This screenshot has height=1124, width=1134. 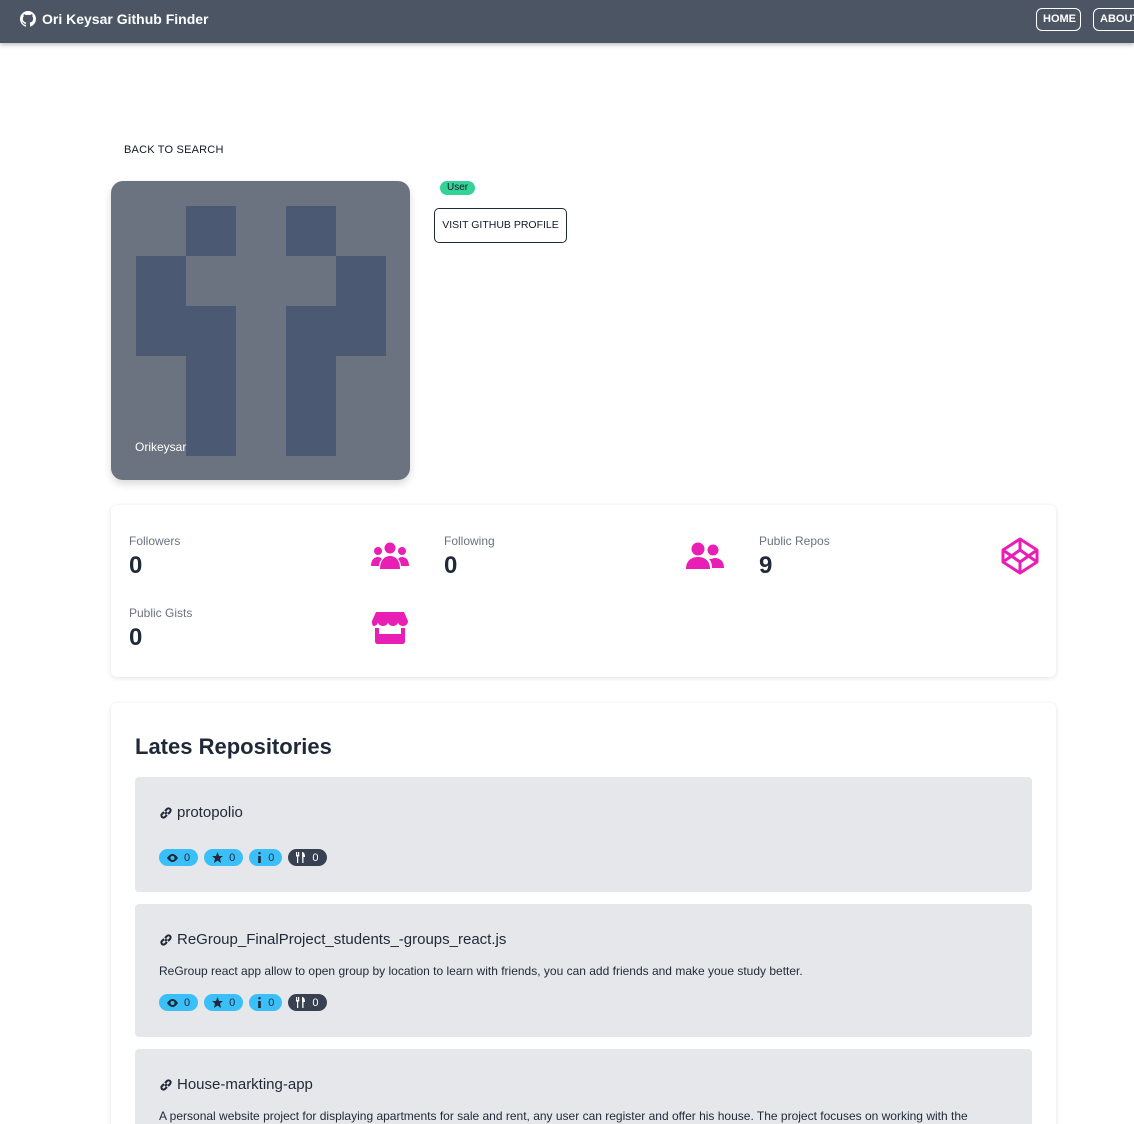 I want to click on repo-name: House-markting-app, so click(x=245, y=1084).